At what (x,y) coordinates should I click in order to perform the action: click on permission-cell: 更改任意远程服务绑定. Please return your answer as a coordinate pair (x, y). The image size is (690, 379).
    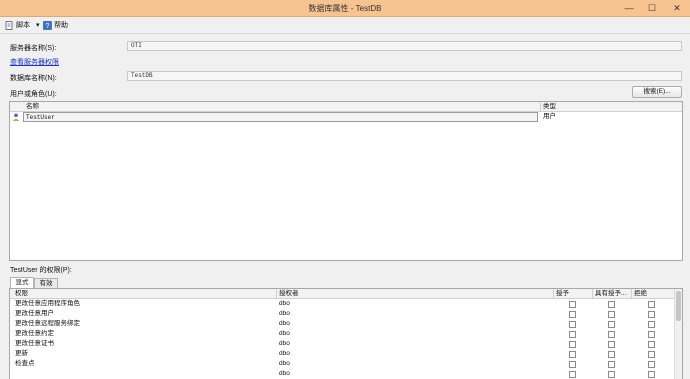
    Looking at the image, I should click on (47, 323).